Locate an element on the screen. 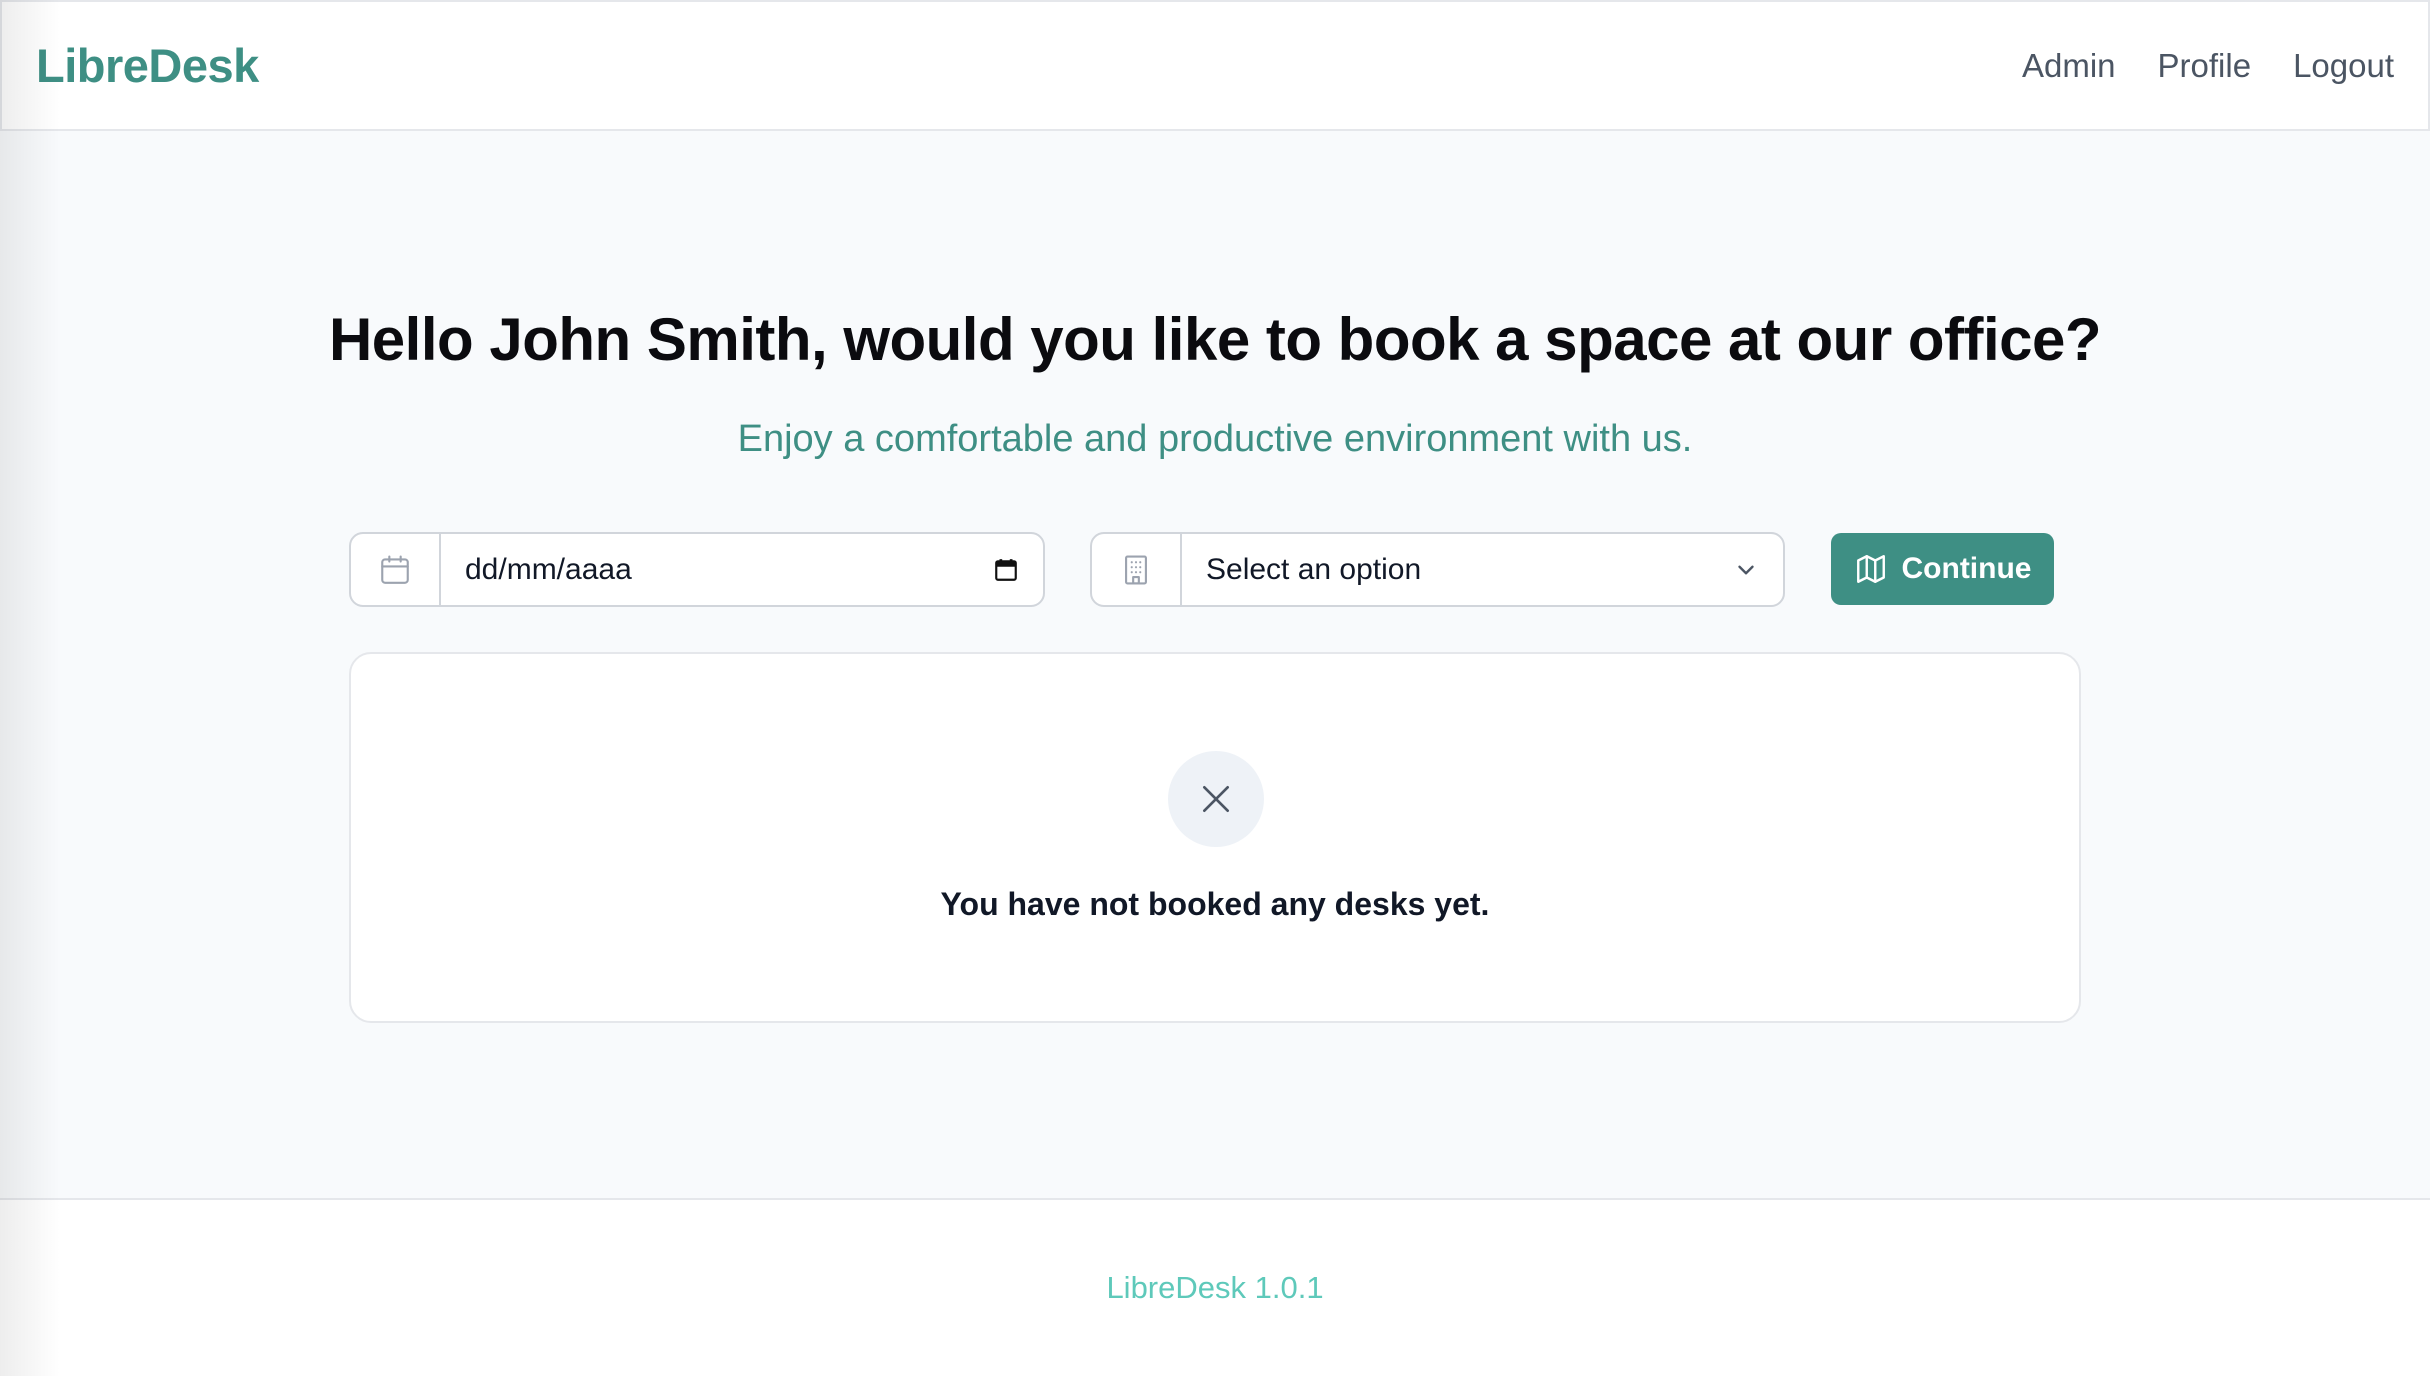 This screenshot has height=1376, width=2430. empty-state-badge is located at coordinates (1216, 799).